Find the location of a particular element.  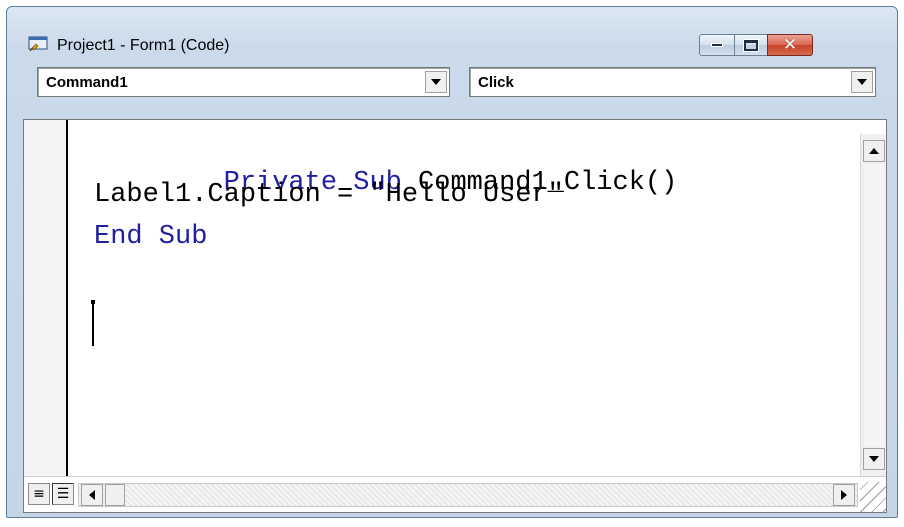

scroll-left-button is located at coordinates (92, 495).